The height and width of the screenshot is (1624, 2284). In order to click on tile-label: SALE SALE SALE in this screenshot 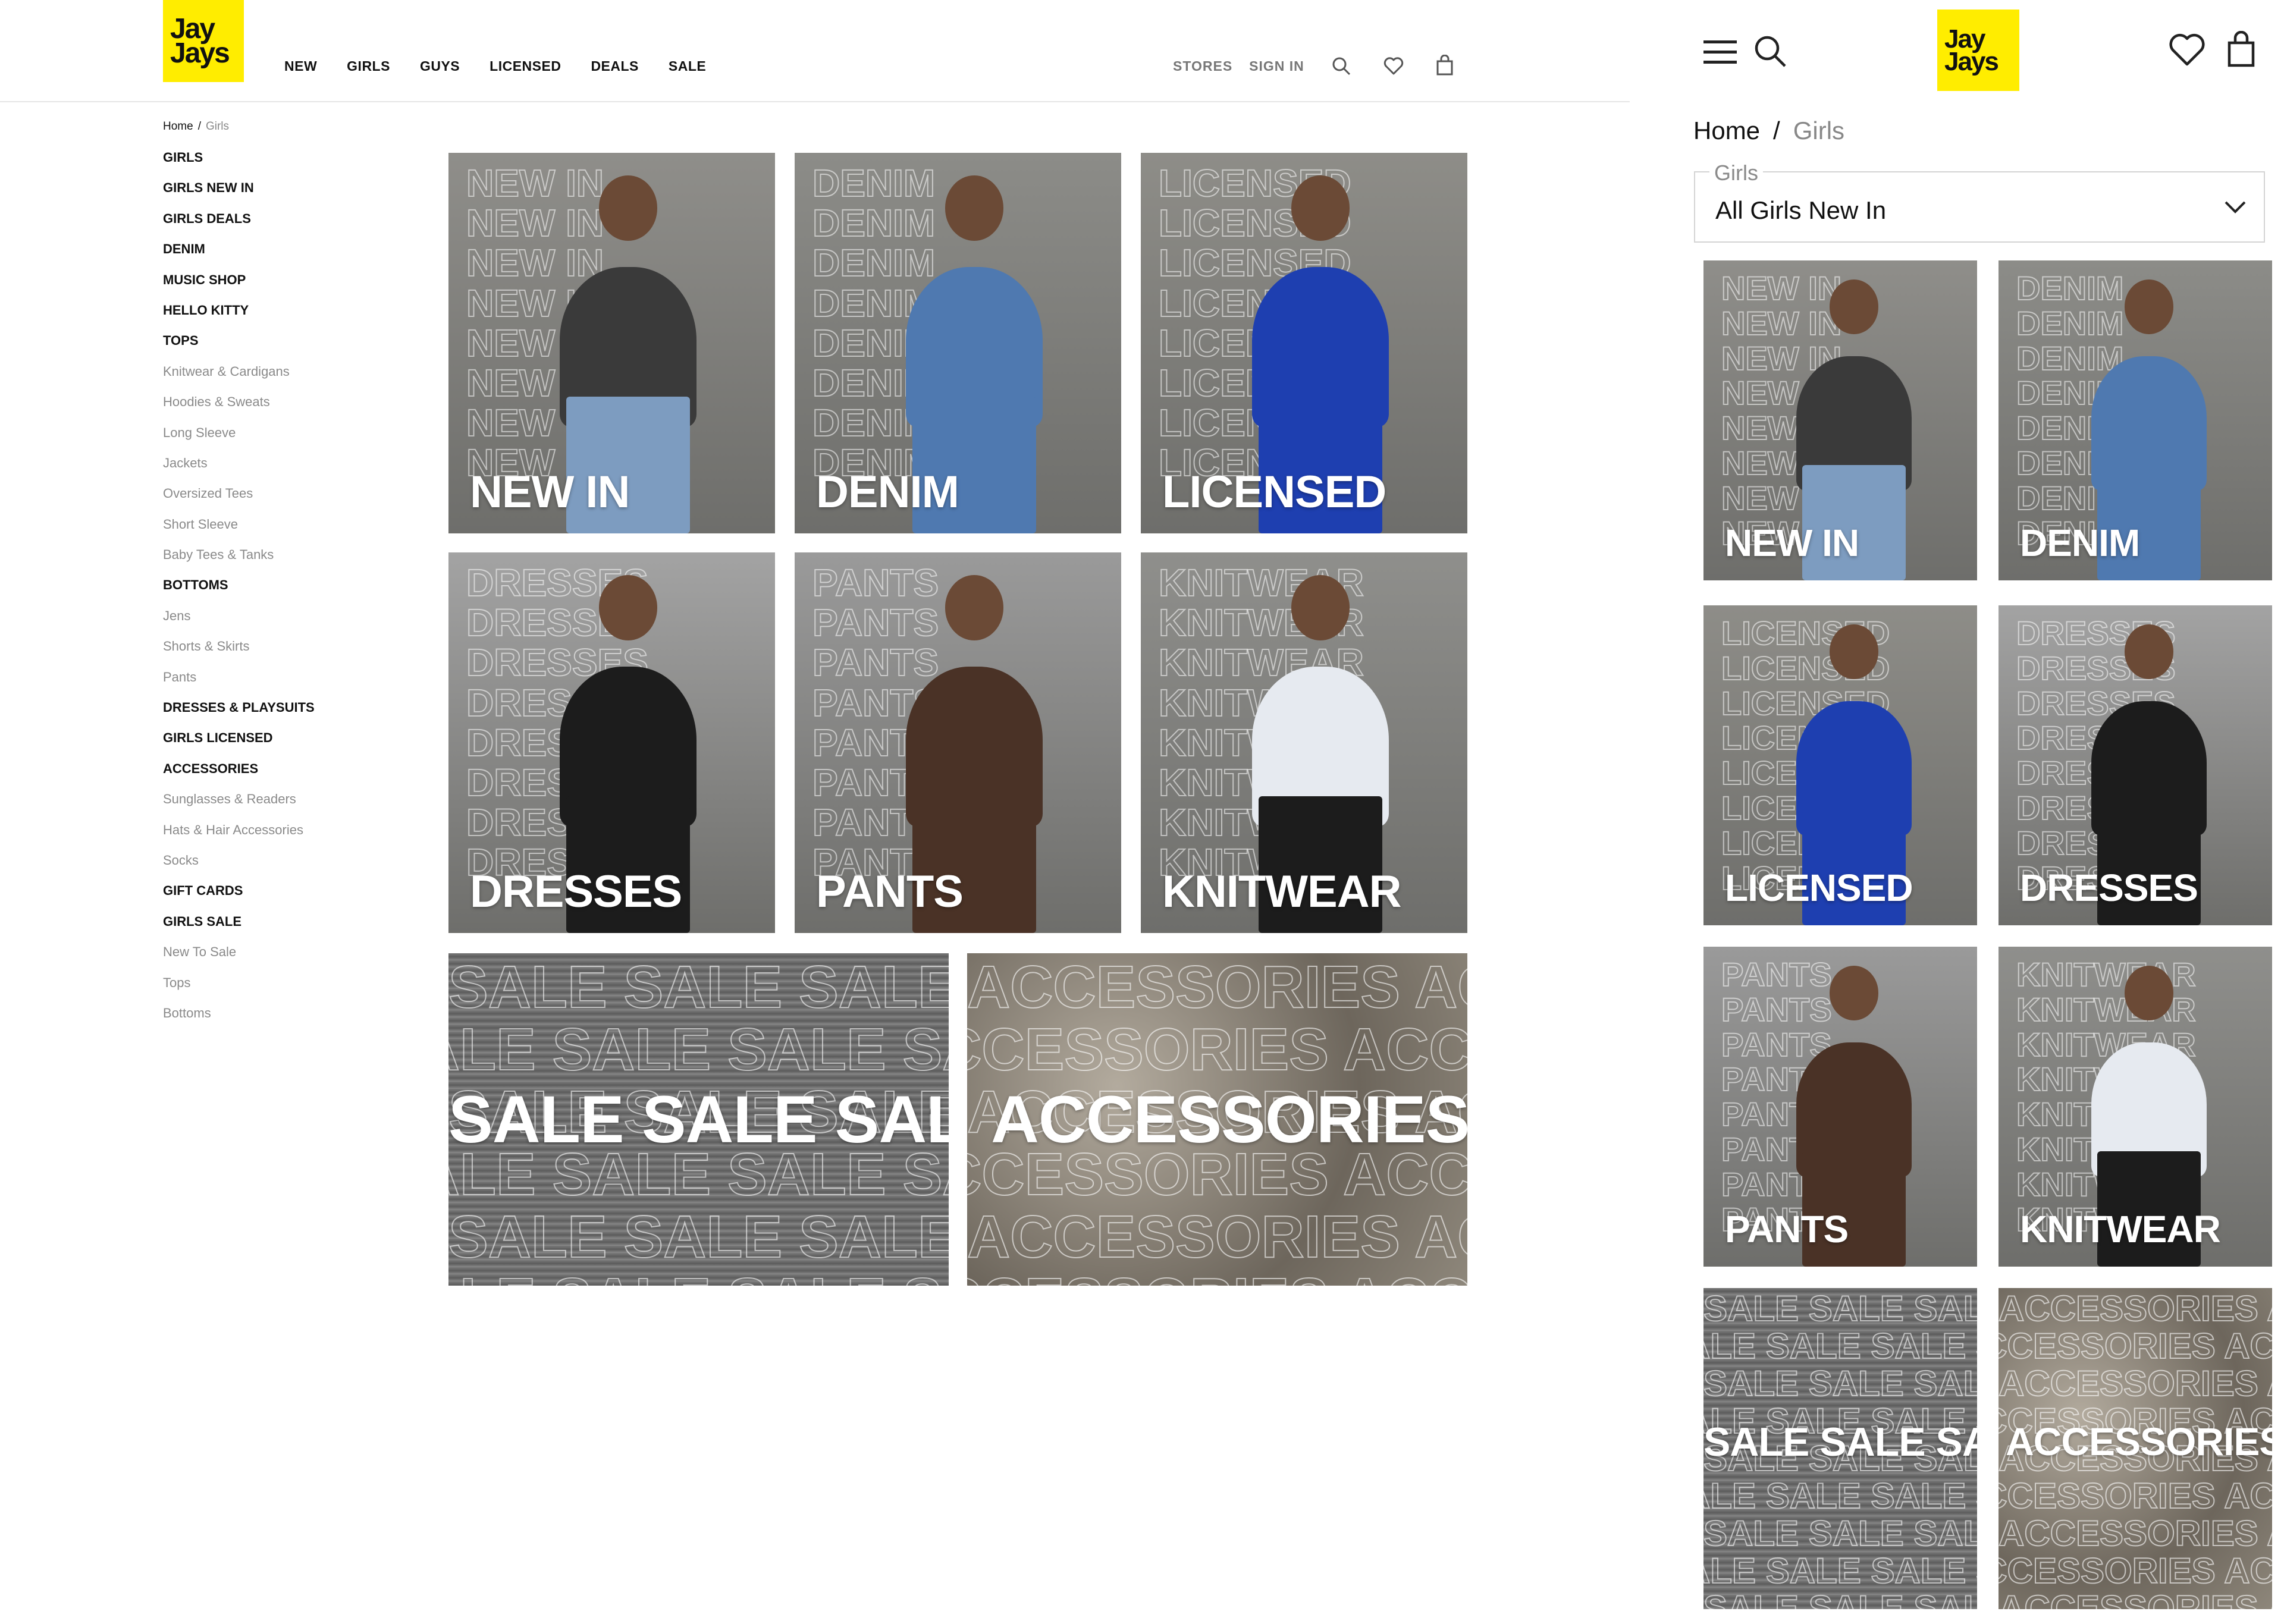, I will do `click(698, 1119)`.